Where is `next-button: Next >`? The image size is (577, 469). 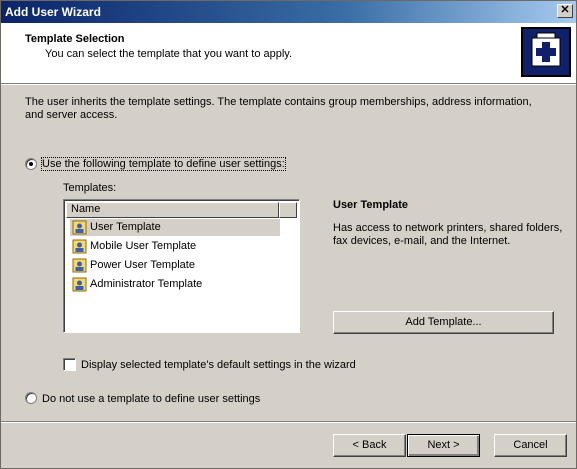
next-button: Next > is located at coordinates (443, 445).